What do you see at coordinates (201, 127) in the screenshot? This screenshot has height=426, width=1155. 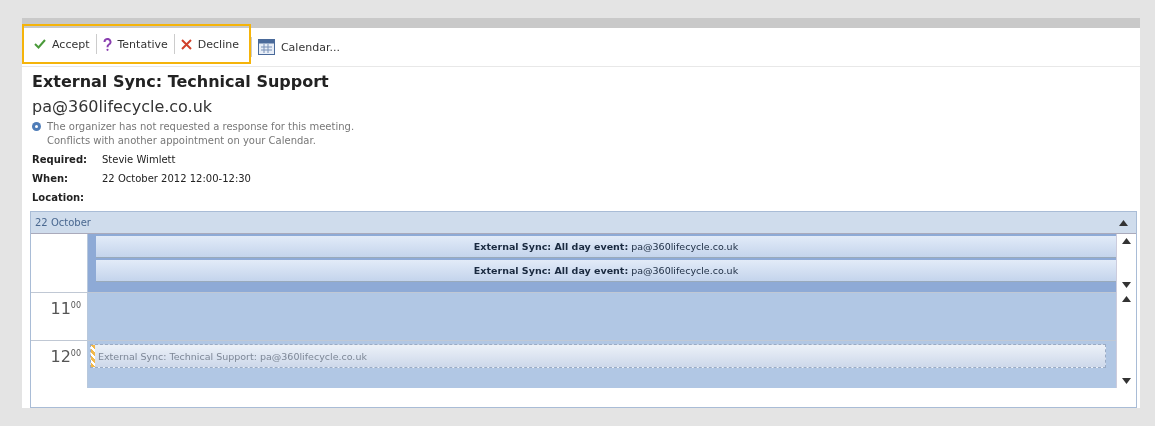 I see `info-message: The organizer has not requested a response for this meeting.` at bounding box center [201, 127].